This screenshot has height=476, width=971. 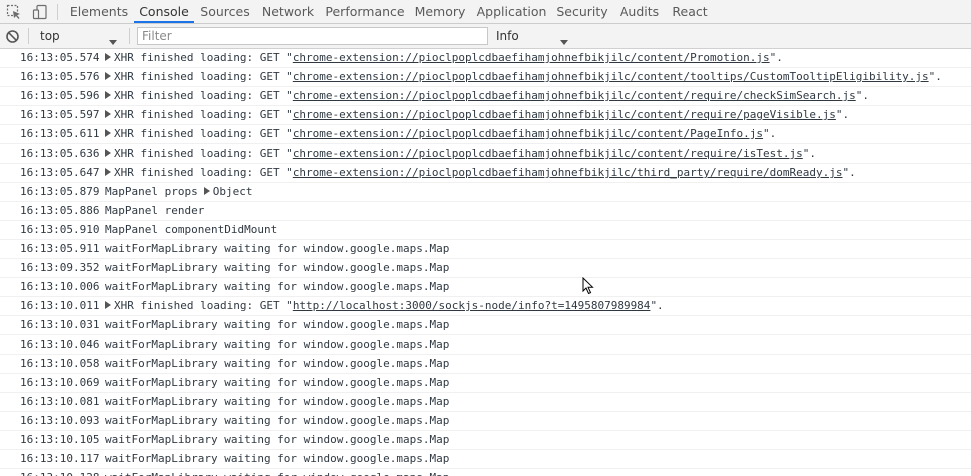 I want to click on context-selector: top, so click(x=78, y=36).